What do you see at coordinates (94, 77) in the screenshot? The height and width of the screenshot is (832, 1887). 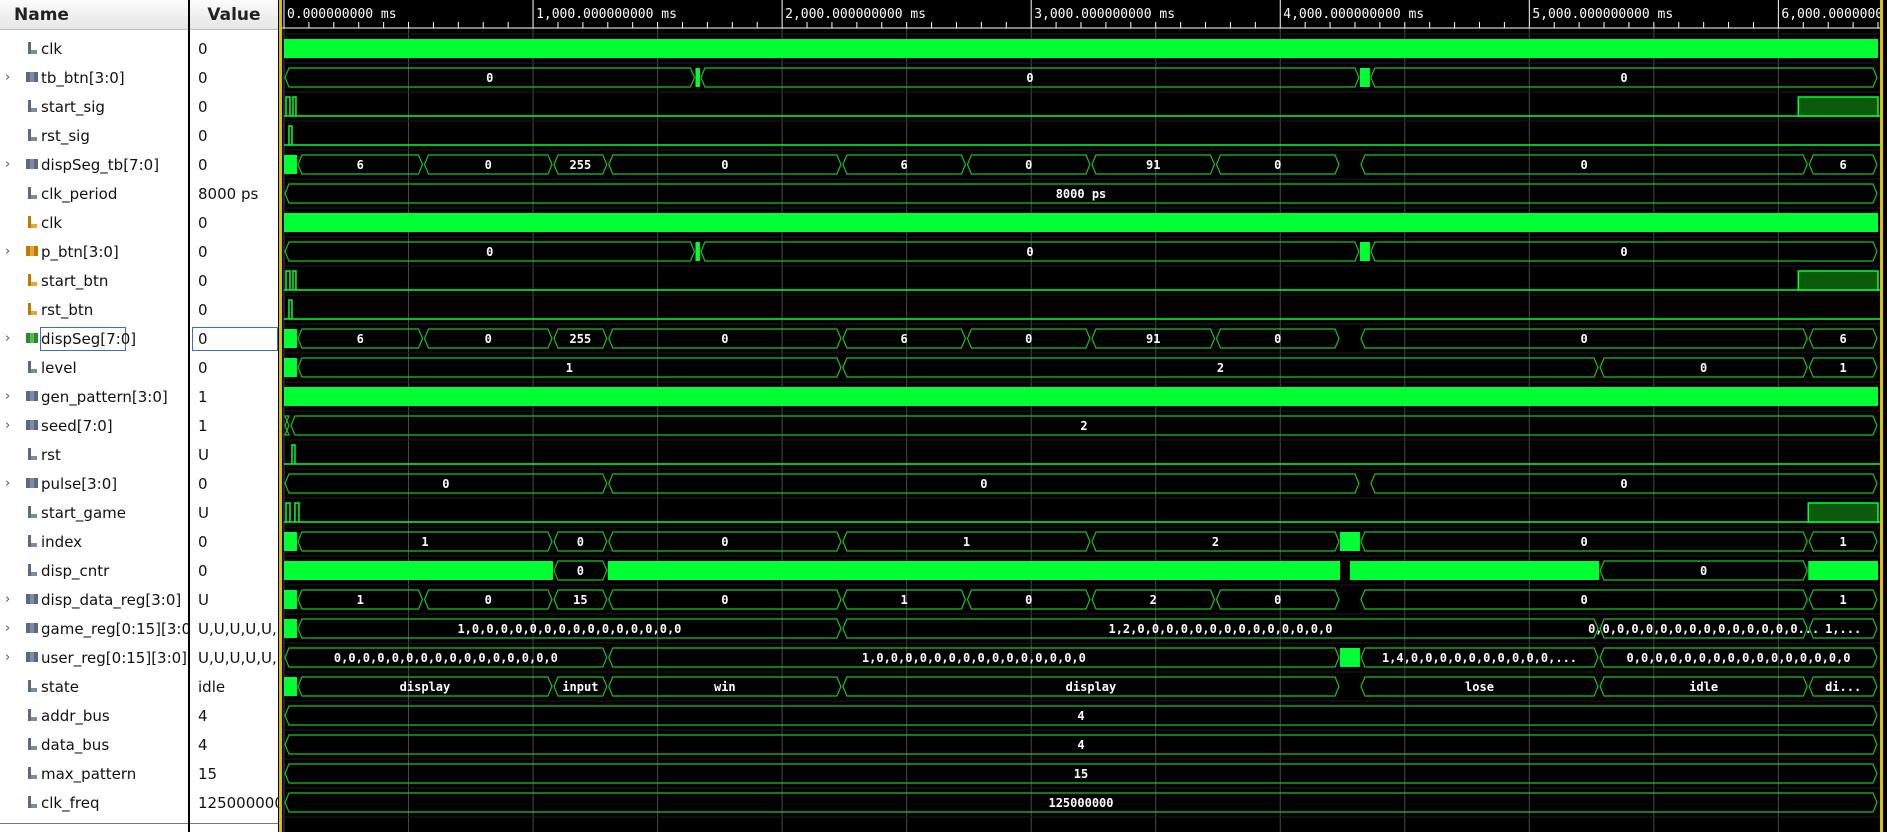 I see `signal-row: › tb_btn[3:0]` at bounding box center [94, 77].